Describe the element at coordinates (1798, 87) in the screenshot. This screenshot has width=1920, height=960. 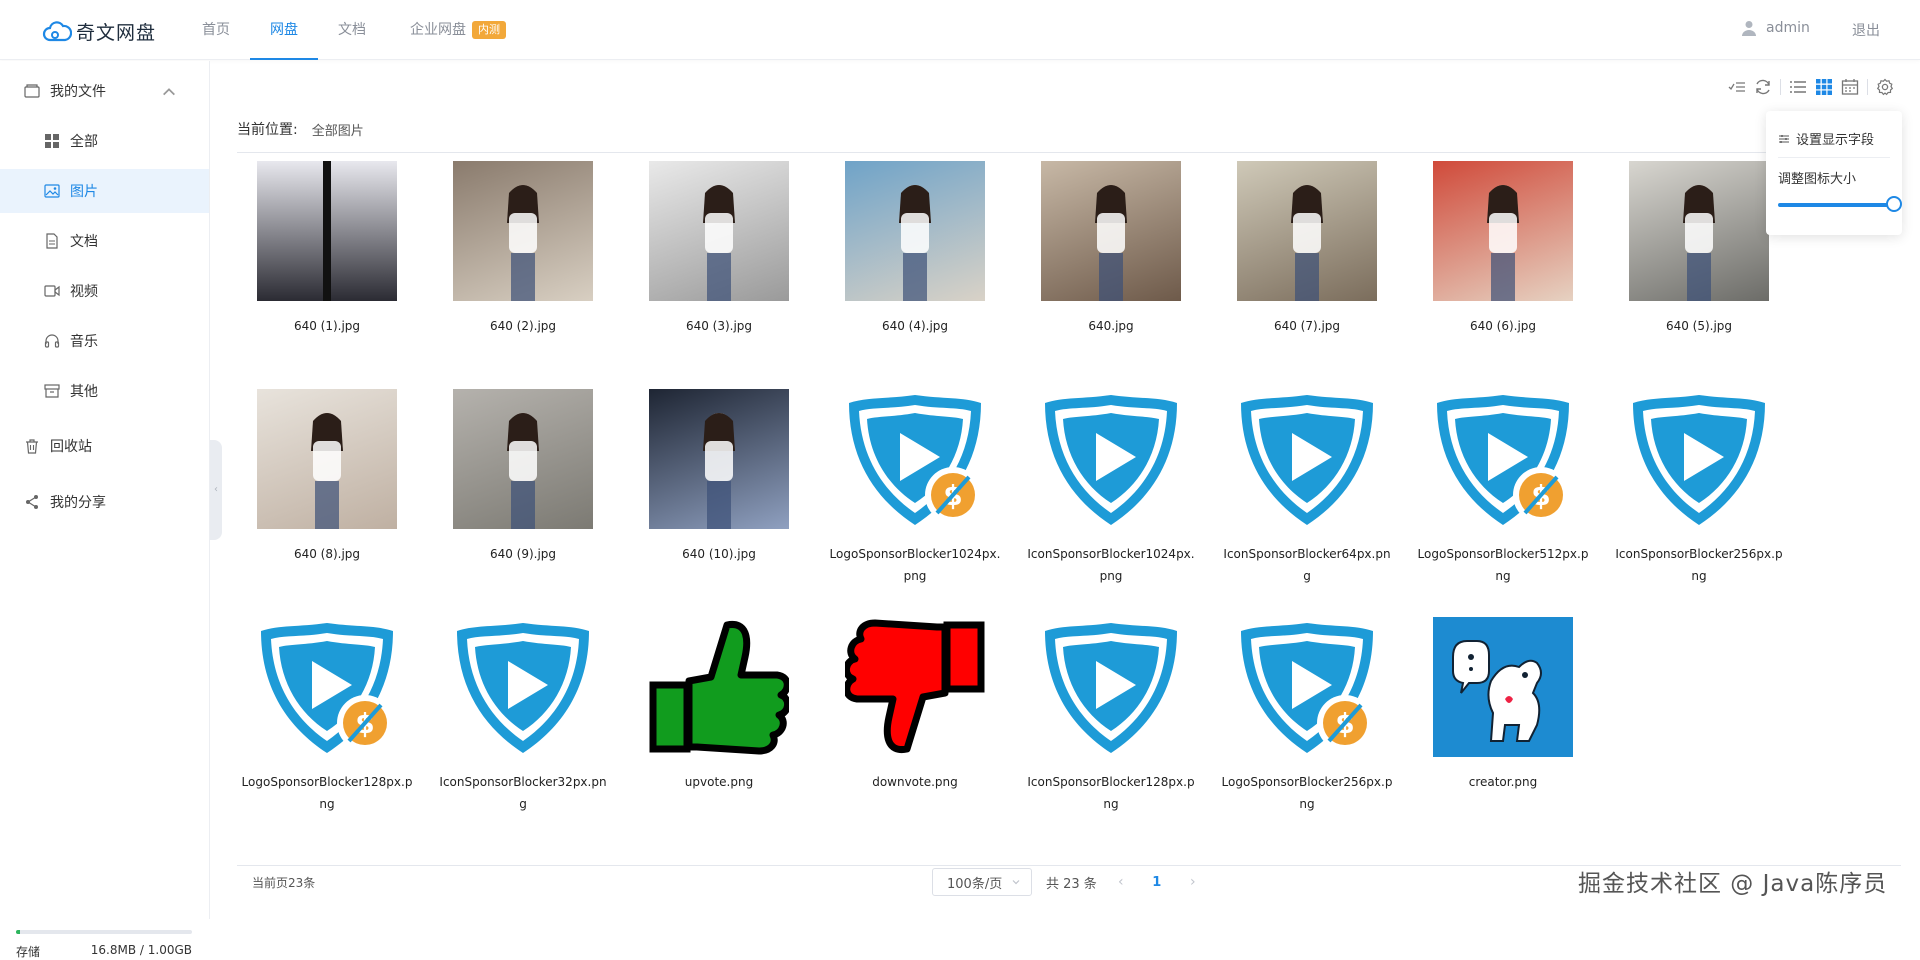
I see `list-view-button` at that location.